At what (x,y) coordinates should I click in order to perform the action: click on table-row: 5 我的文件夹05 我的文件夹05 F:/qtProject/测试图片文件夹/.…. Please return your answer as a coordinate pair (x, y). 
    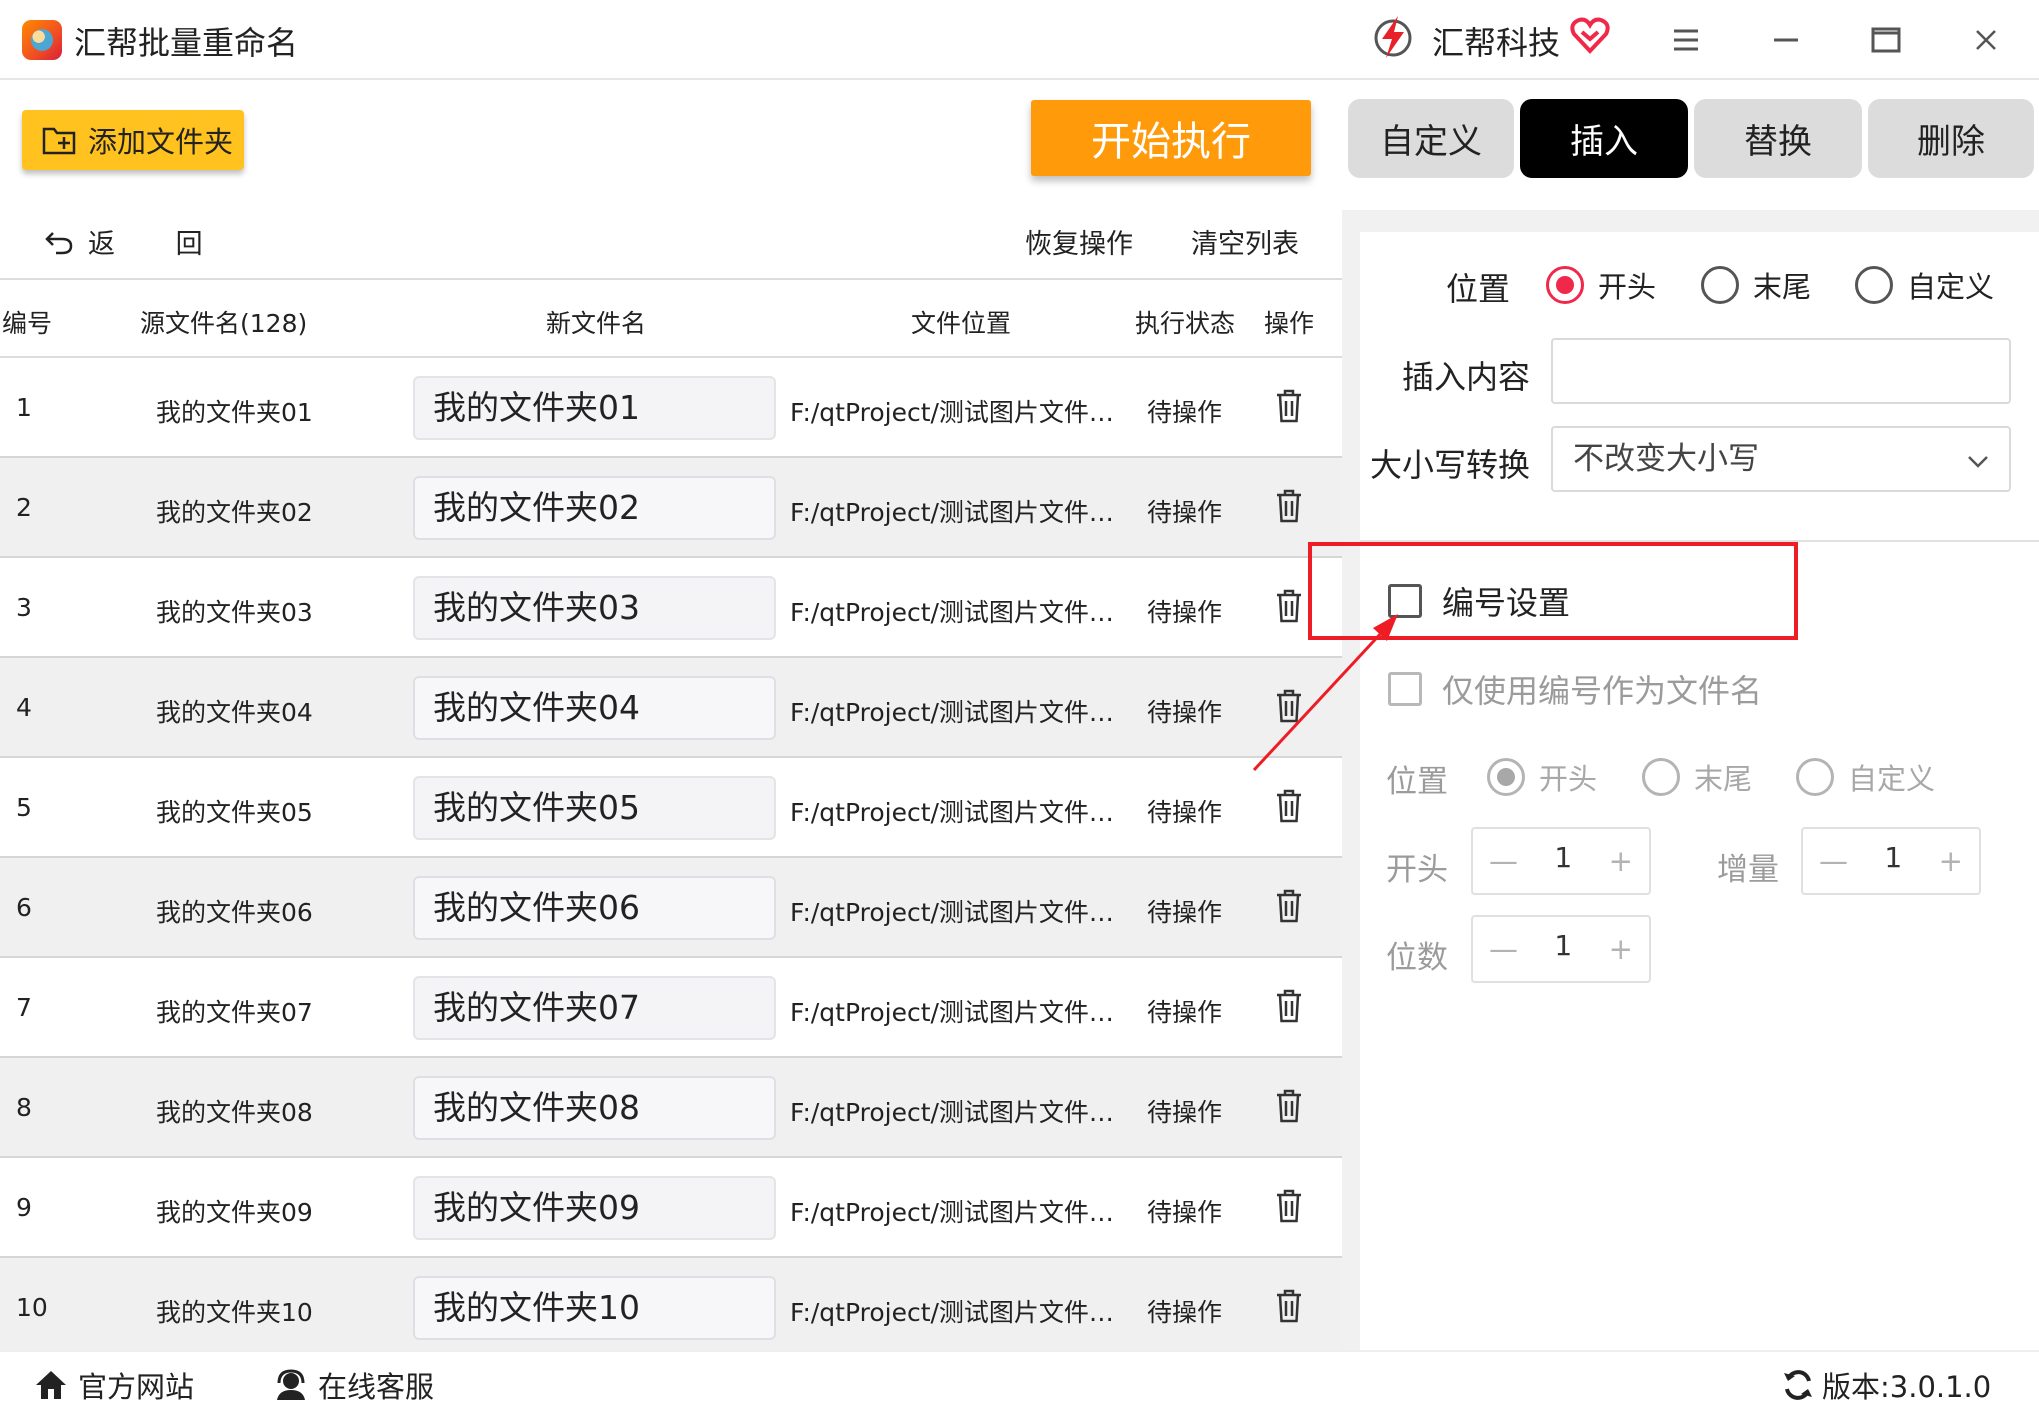
    Looking at the image, I should click on (671, 808).